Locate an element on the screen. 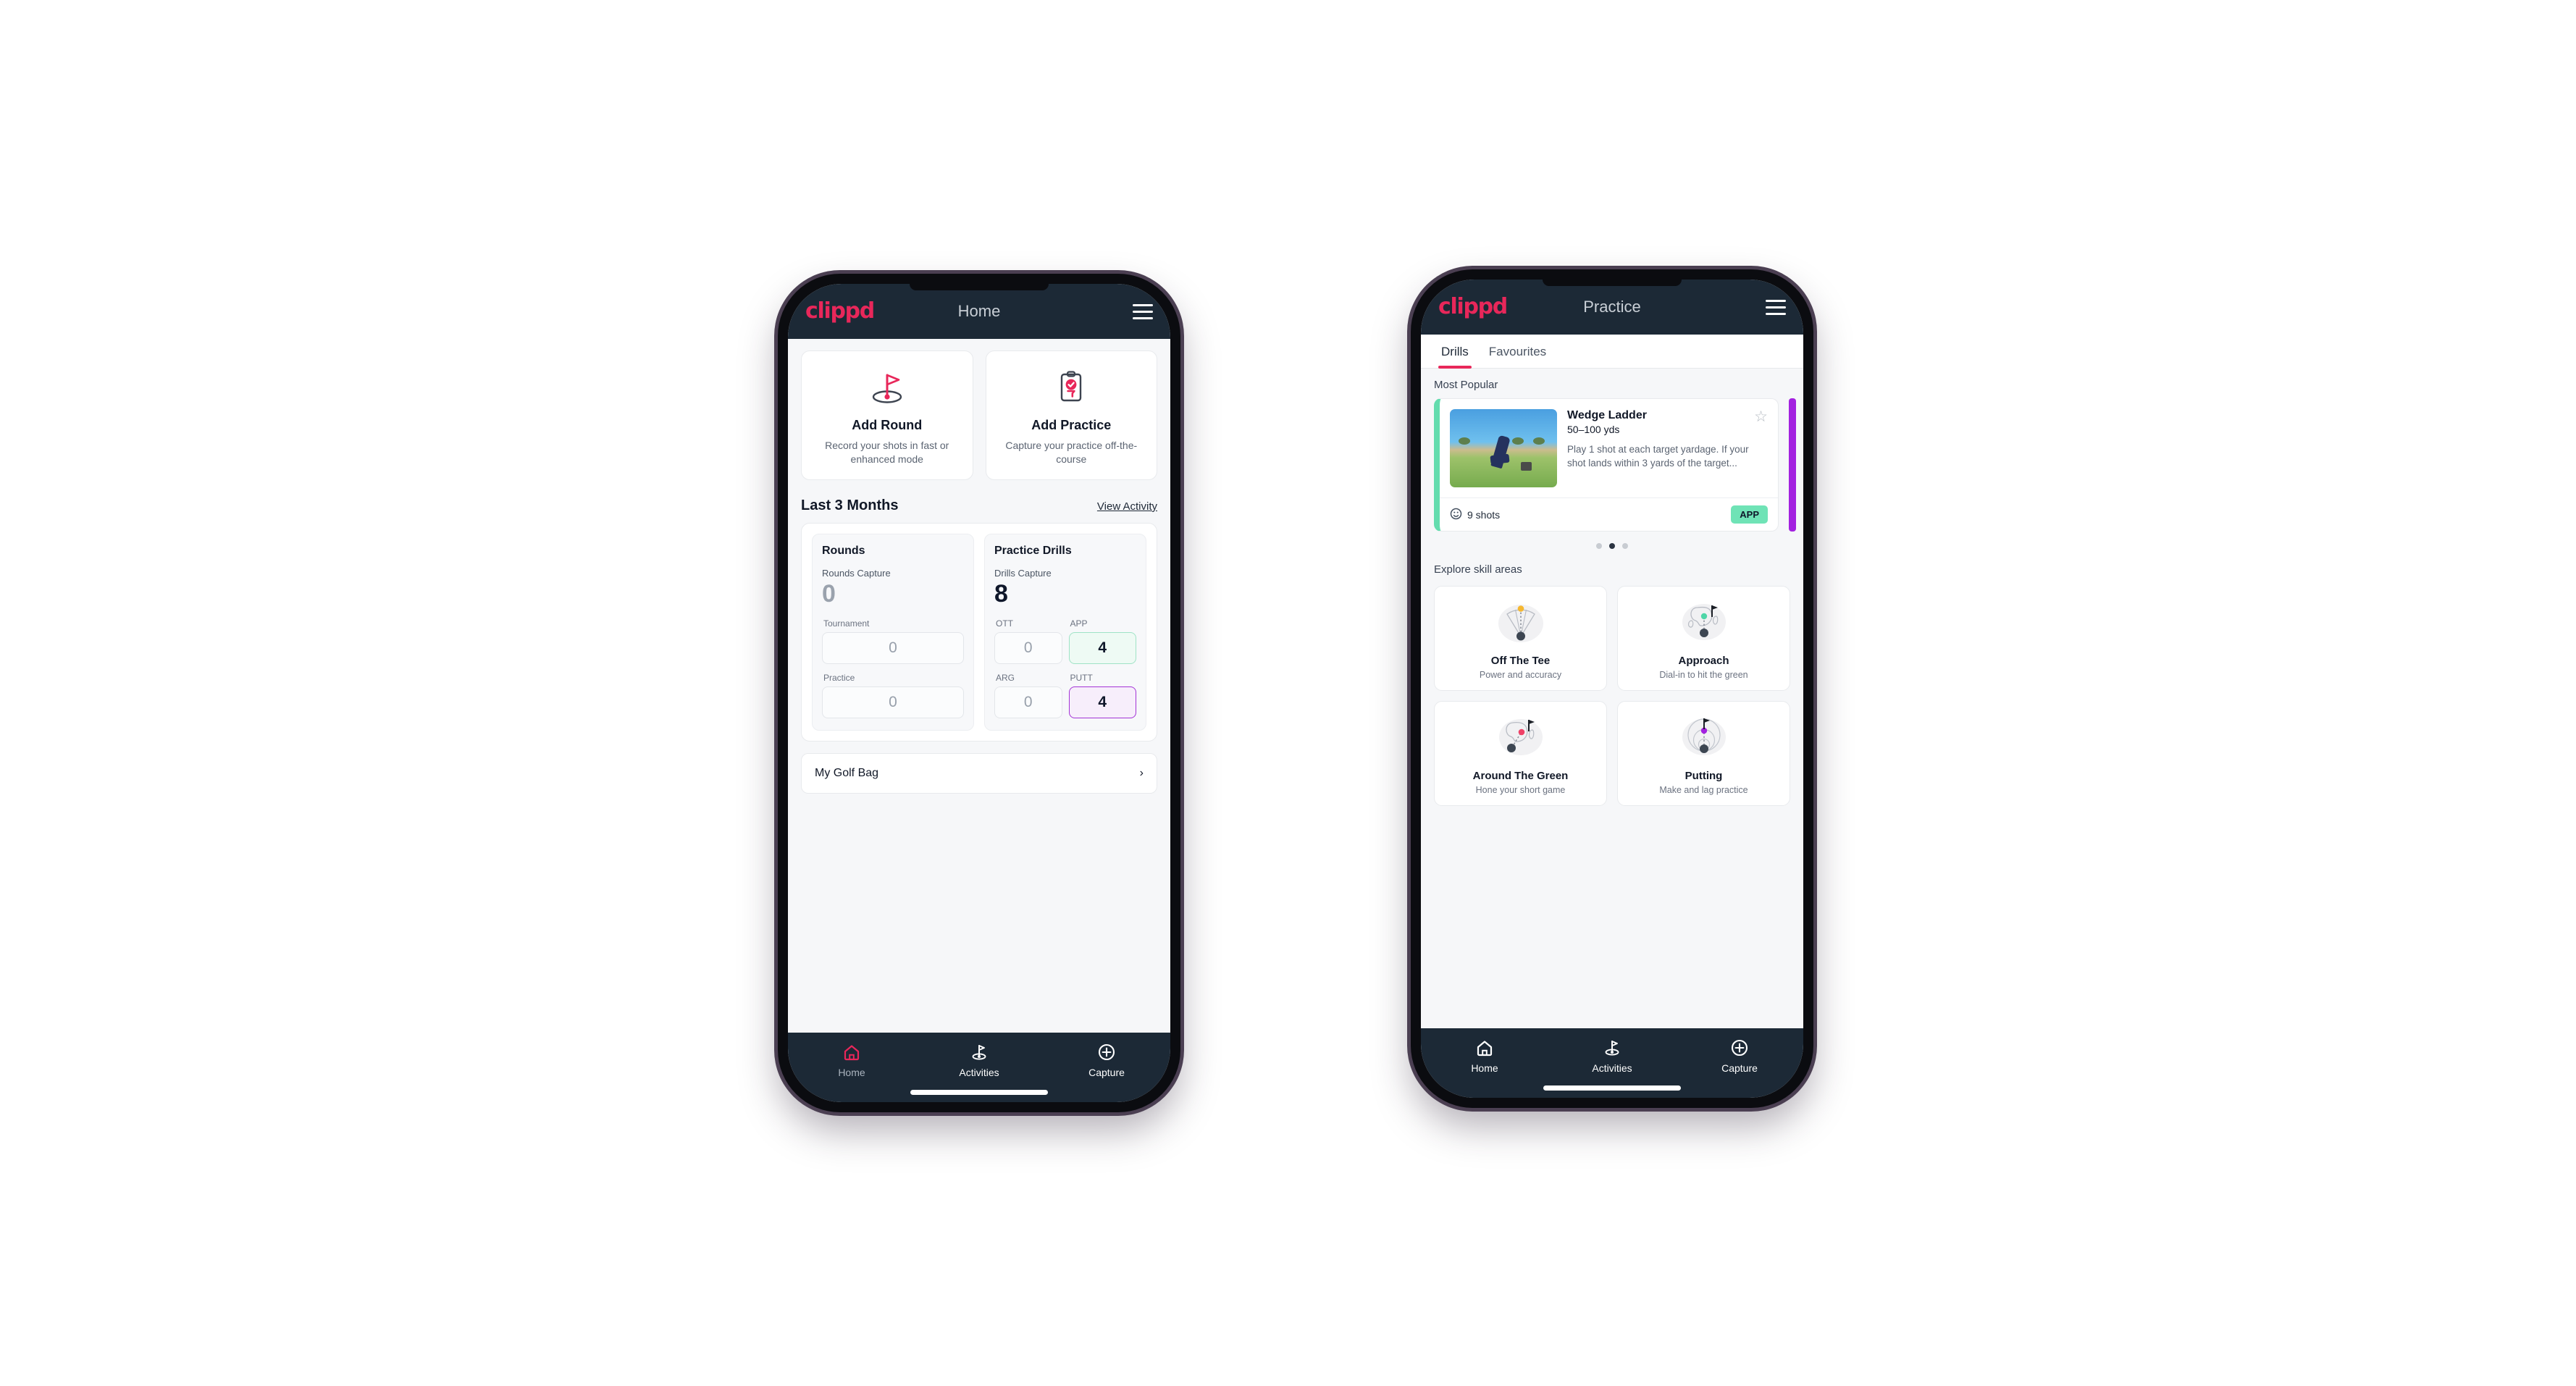 This screenshot has height=1386, width=2576. skill-card-putting: Putting Make and lag practice is located at coordinates (1703, 753).